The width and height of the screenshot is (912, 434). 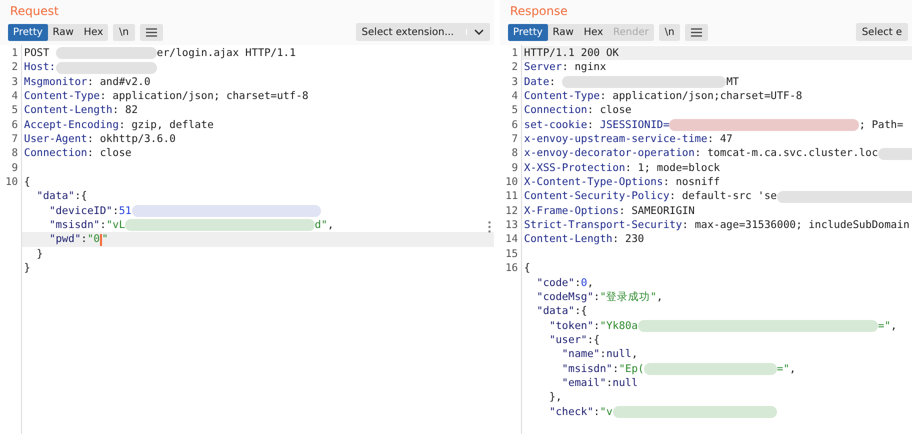 What do you see at coordinates (105, 239) in the screenshot?
I see `code-text: "` at bounding box center [105, 239].